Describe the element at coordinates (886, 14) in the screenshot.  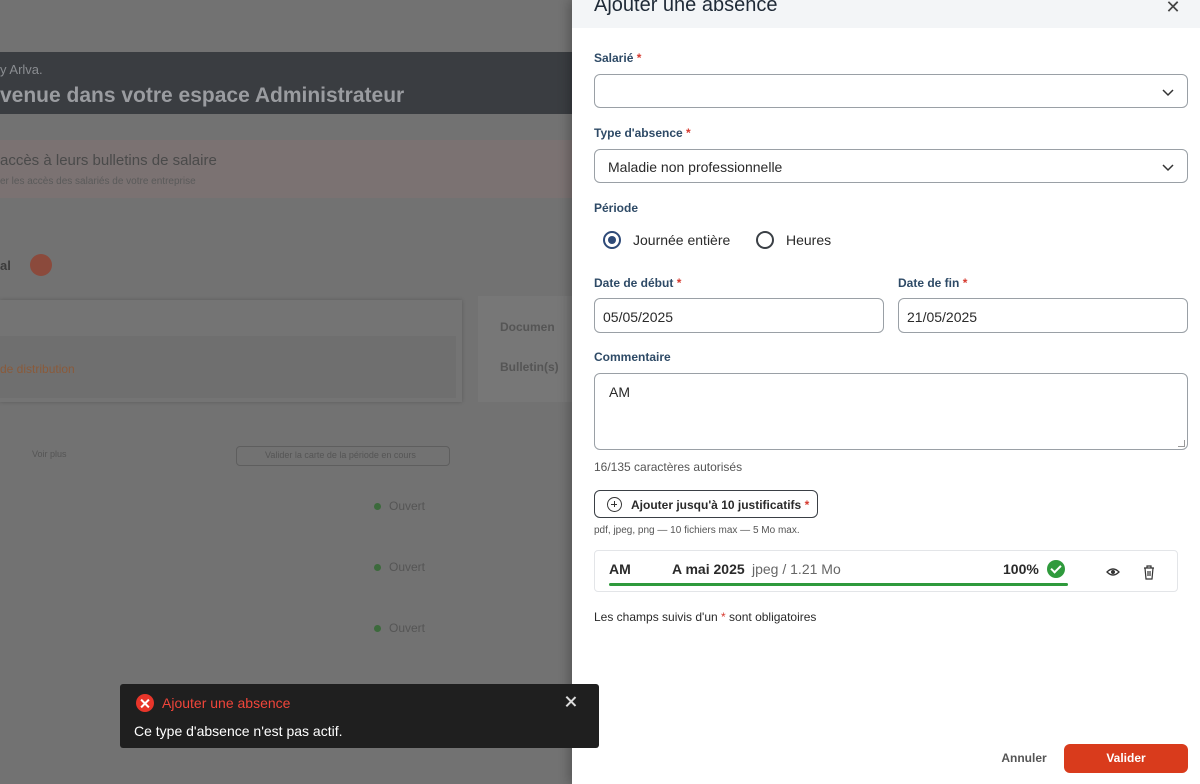
I see `drawer-header: Ajouter une absence ✕` at that location.